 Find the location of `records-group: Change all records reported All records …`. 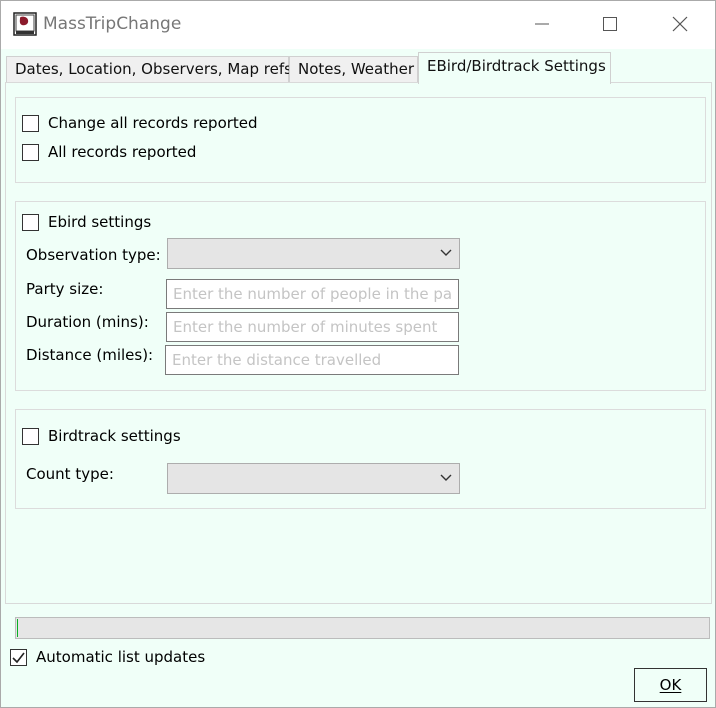

records-group: Change all records reported All records … is located at coordinates (360, 140).